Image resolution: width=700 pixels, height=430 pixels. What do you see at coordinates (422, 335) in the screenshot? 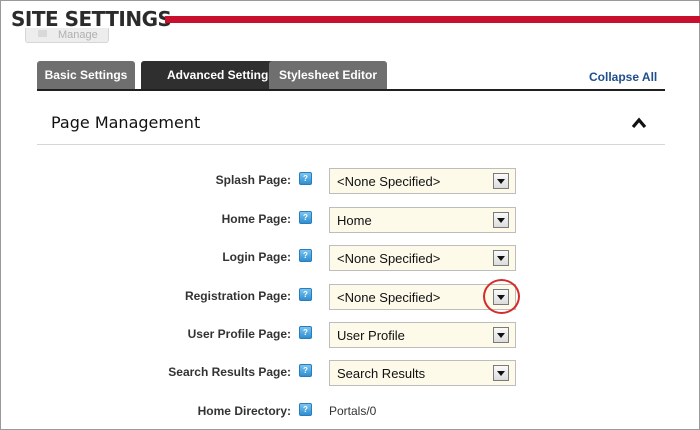
I see `user-profile-page-select: User Profile` at bounding box center [422, 335].